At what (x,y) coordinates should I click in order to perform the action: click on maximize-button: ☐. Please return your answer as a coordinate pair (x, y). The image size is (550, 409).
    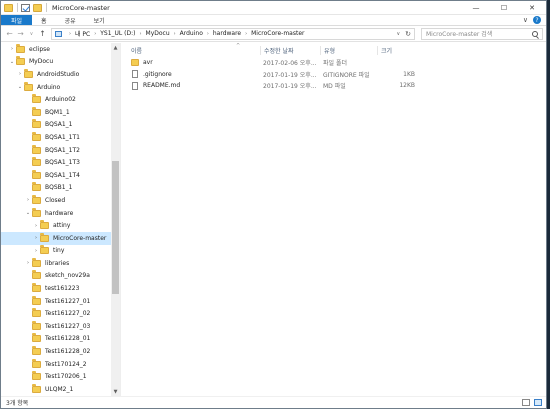
    Looking at the image, I should click on (504, 8).